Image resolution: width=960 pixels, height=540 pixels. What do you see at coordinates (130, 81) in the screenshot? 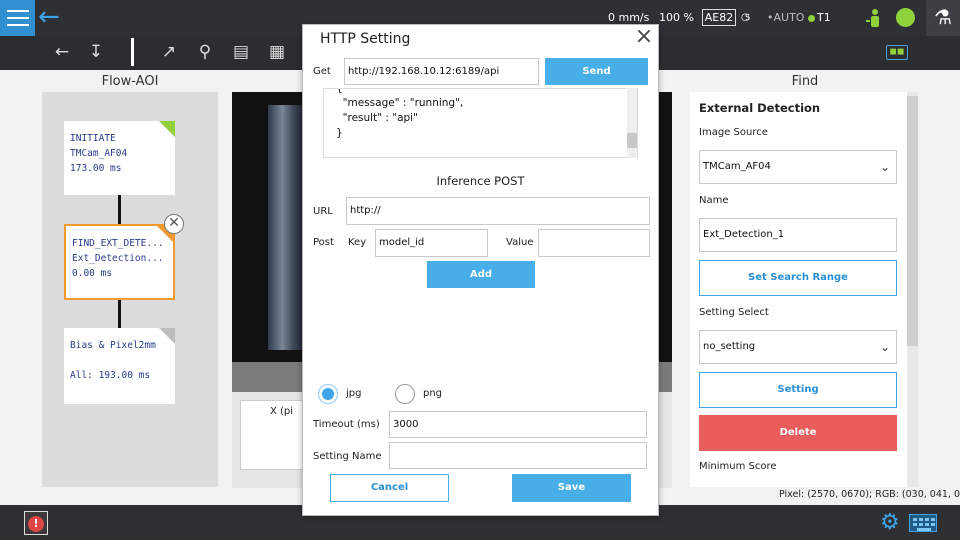
I see `flow-title: Flow-AOI` at bounding box center [130, 81].